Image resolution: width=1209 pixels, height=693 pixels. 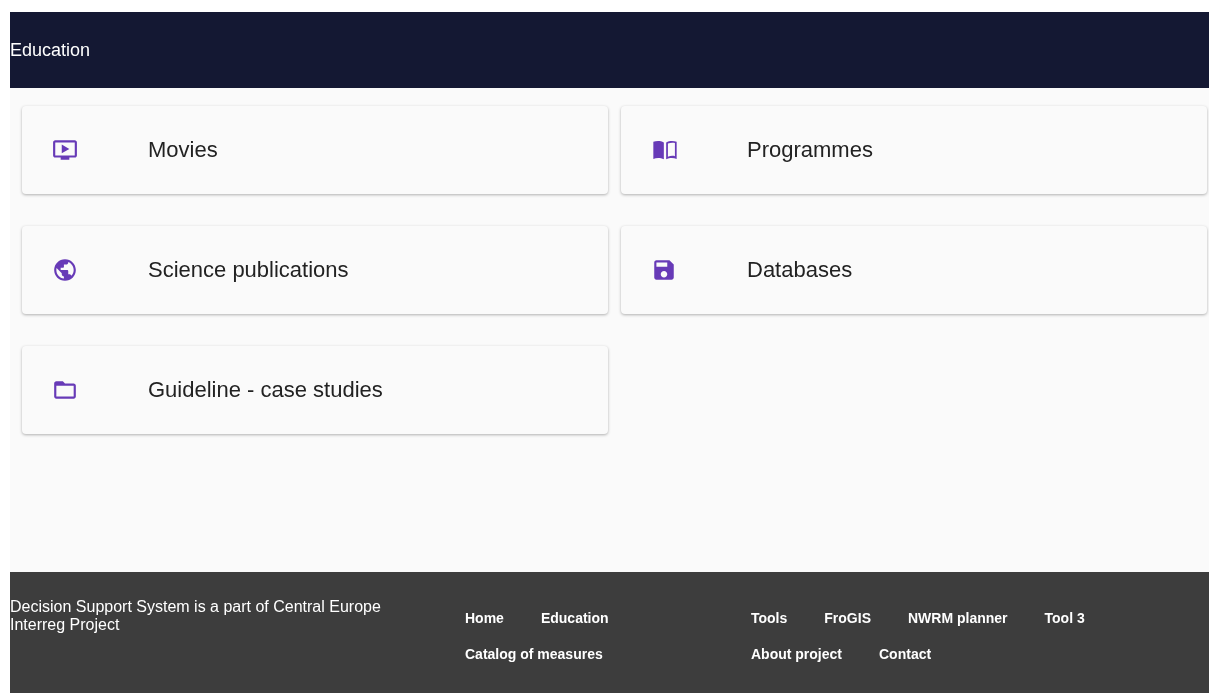 I want to click on footer-link: NWRM planner, so click(x=957, y=618).